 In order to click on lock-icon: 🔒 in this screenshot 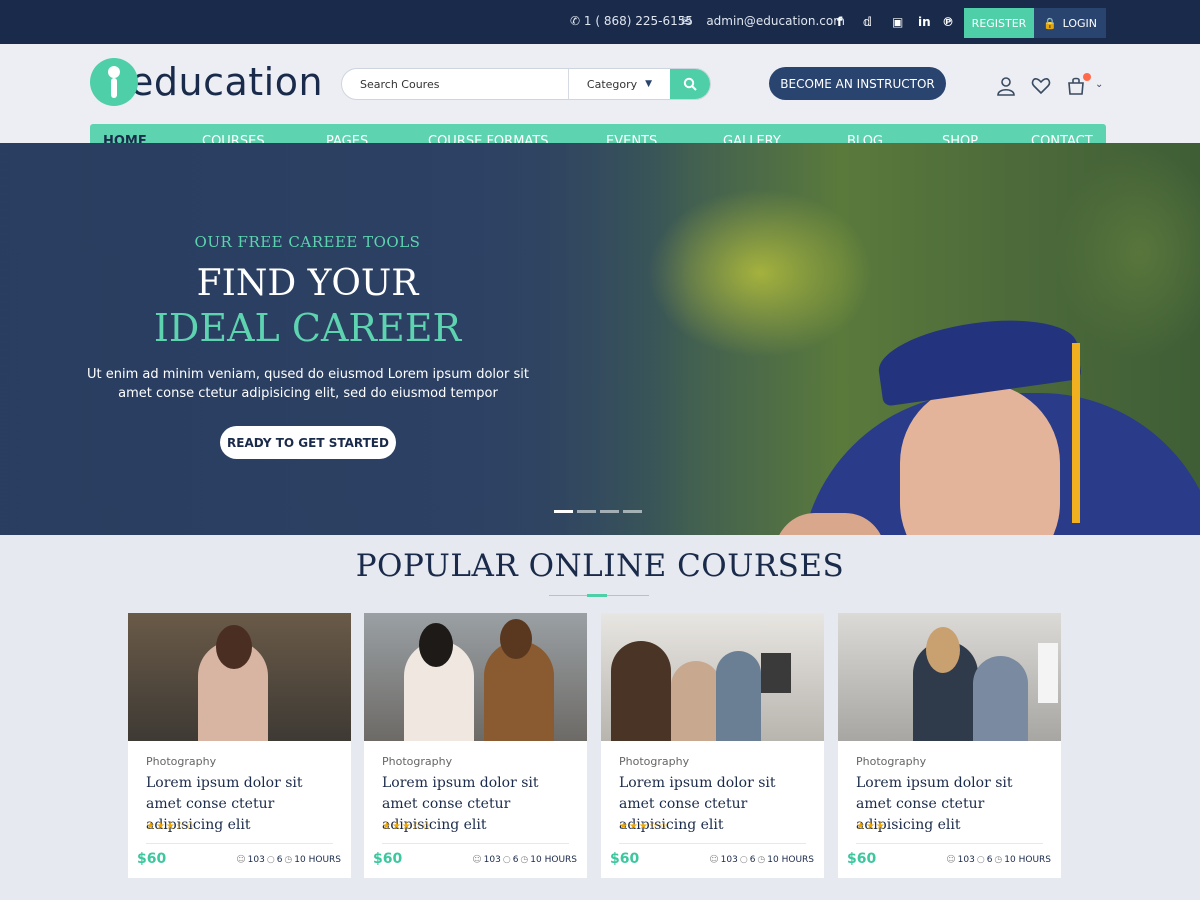, I will do `click(1049, 23)`.